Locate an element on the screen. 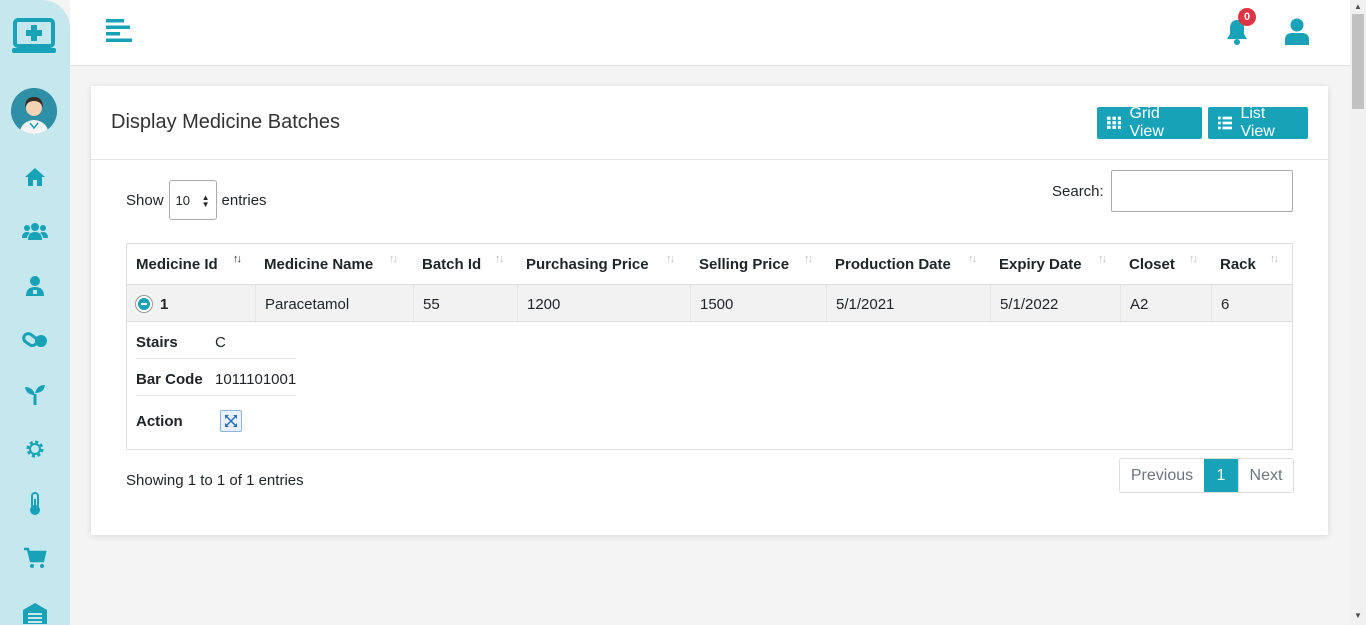 The height and width of the screenshot is (625, 1366). list-view-button: List View is located at coordinates (1258, 122).